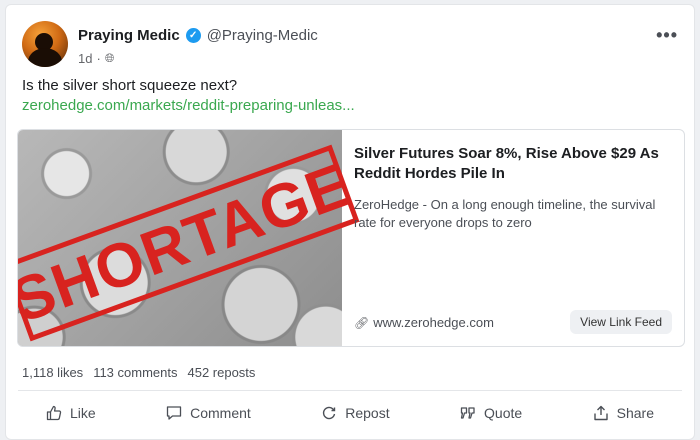  Describe the element at coordinates (174, 413) in the screenshot. I see `comment-icon` at that location.